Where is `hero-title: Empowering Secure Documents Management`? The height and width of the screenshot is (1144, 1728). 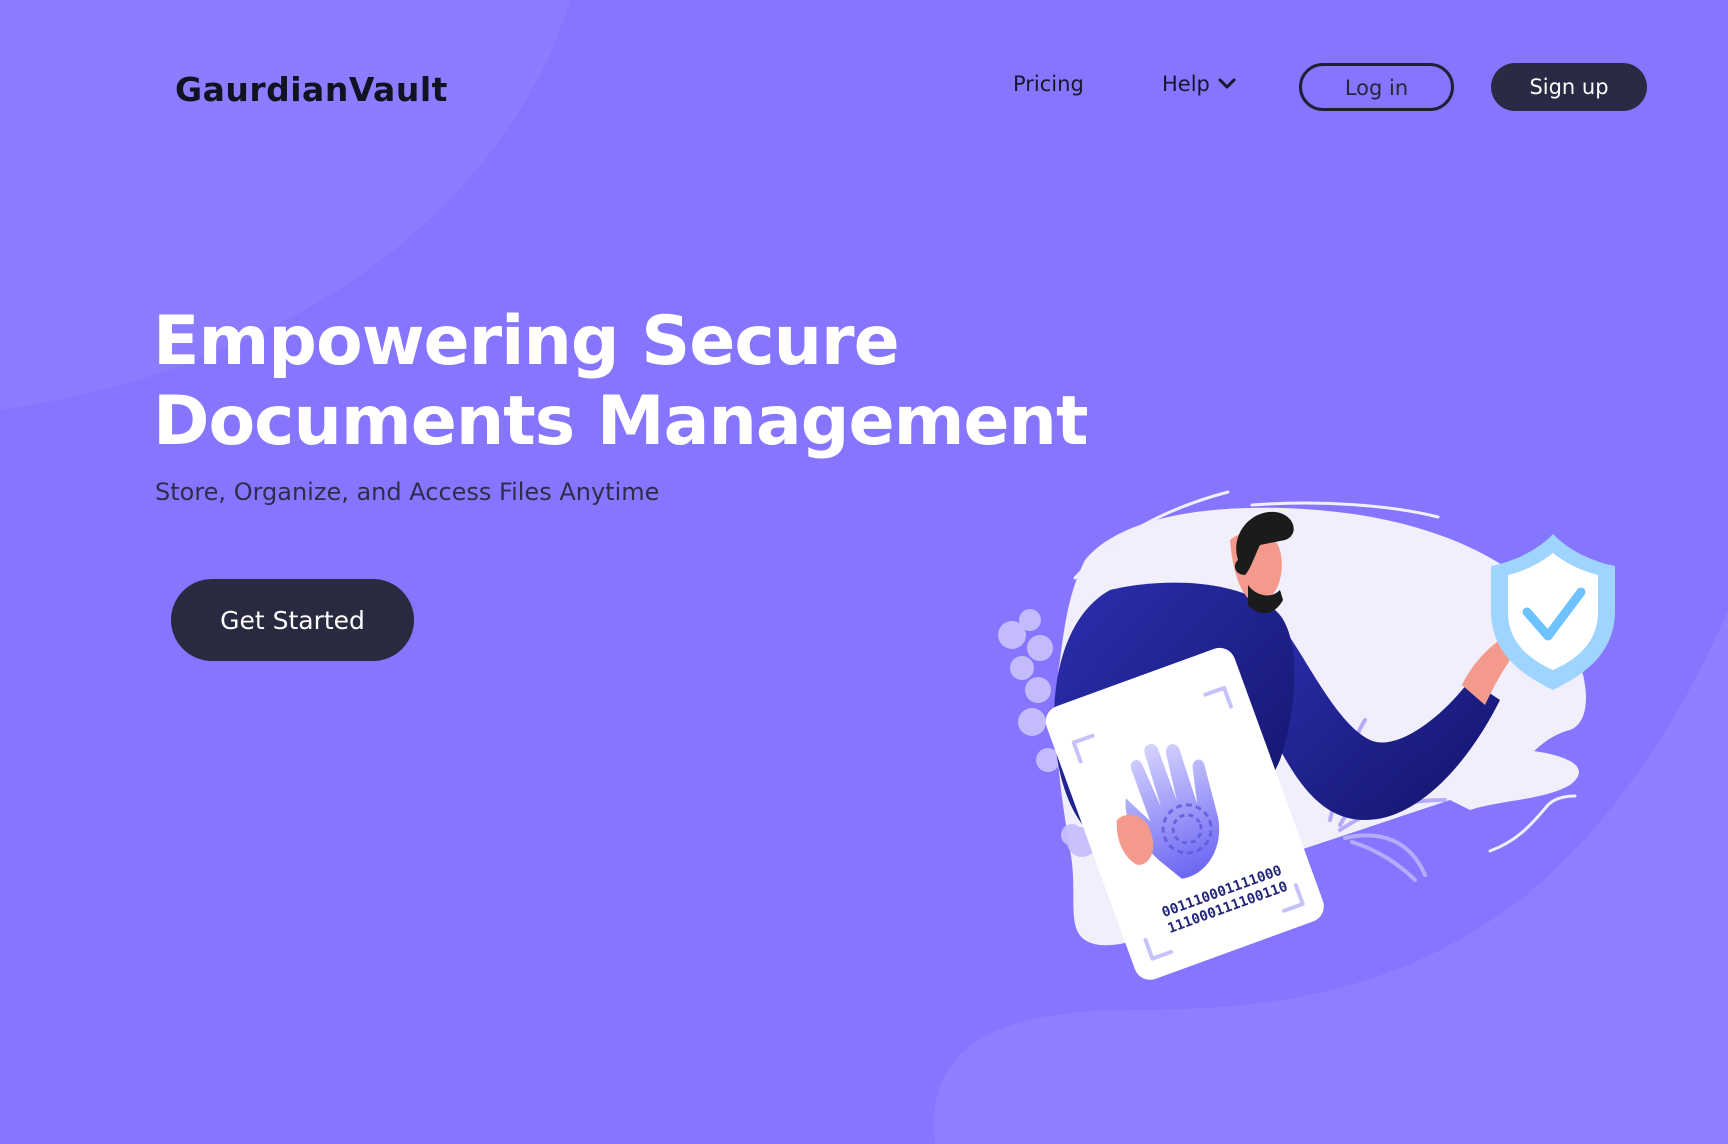 hero-title: Empowering Secure Documents Management is located at coordinates (653, 382).